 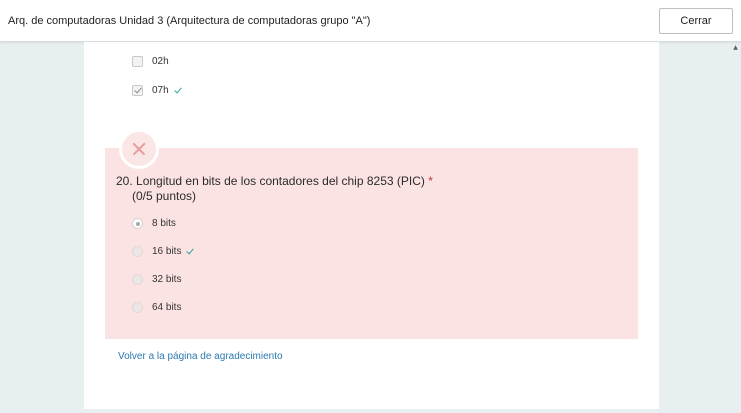 I want to click on radio-selected, so click(x=137, y=223).